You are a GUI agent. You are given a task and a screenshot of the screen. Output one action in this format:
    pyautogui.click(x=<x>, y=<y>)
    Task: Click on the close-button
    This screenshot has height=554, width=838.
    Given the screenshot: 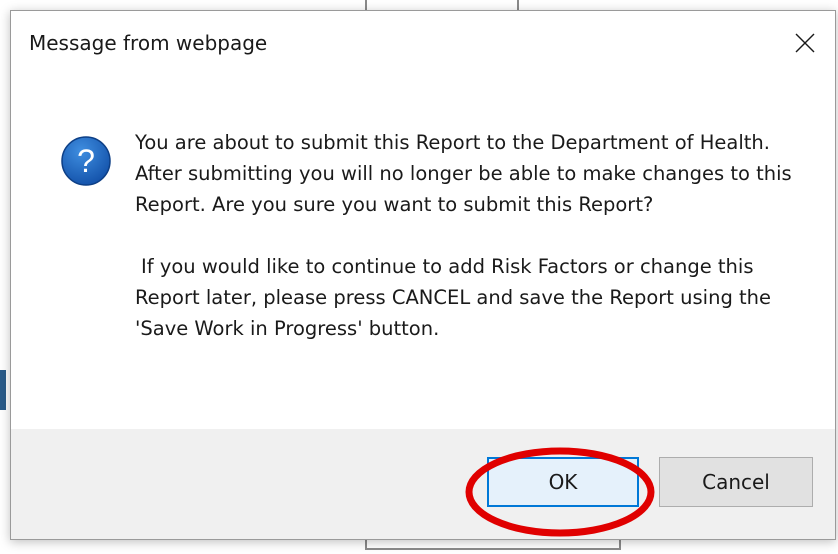 What is the action you would take?
    pyautogui.click(x=805, y=43)
    